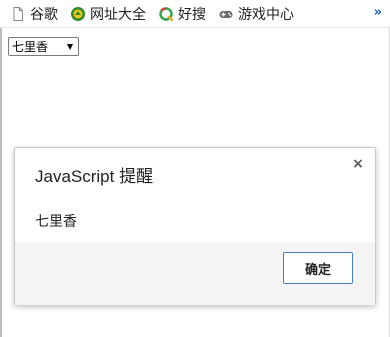  What do you see at coordinates (358, 164) in the screenshot?
I see `close-icon: ×` at bounding box center [358, 164].